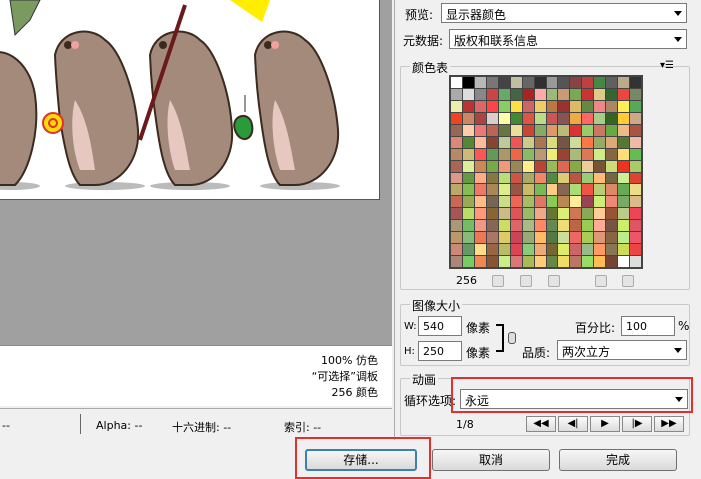  What do you see at coordinates (440, 351) in the screenshot?
I see `height-input` at bounding box center [440, 351].